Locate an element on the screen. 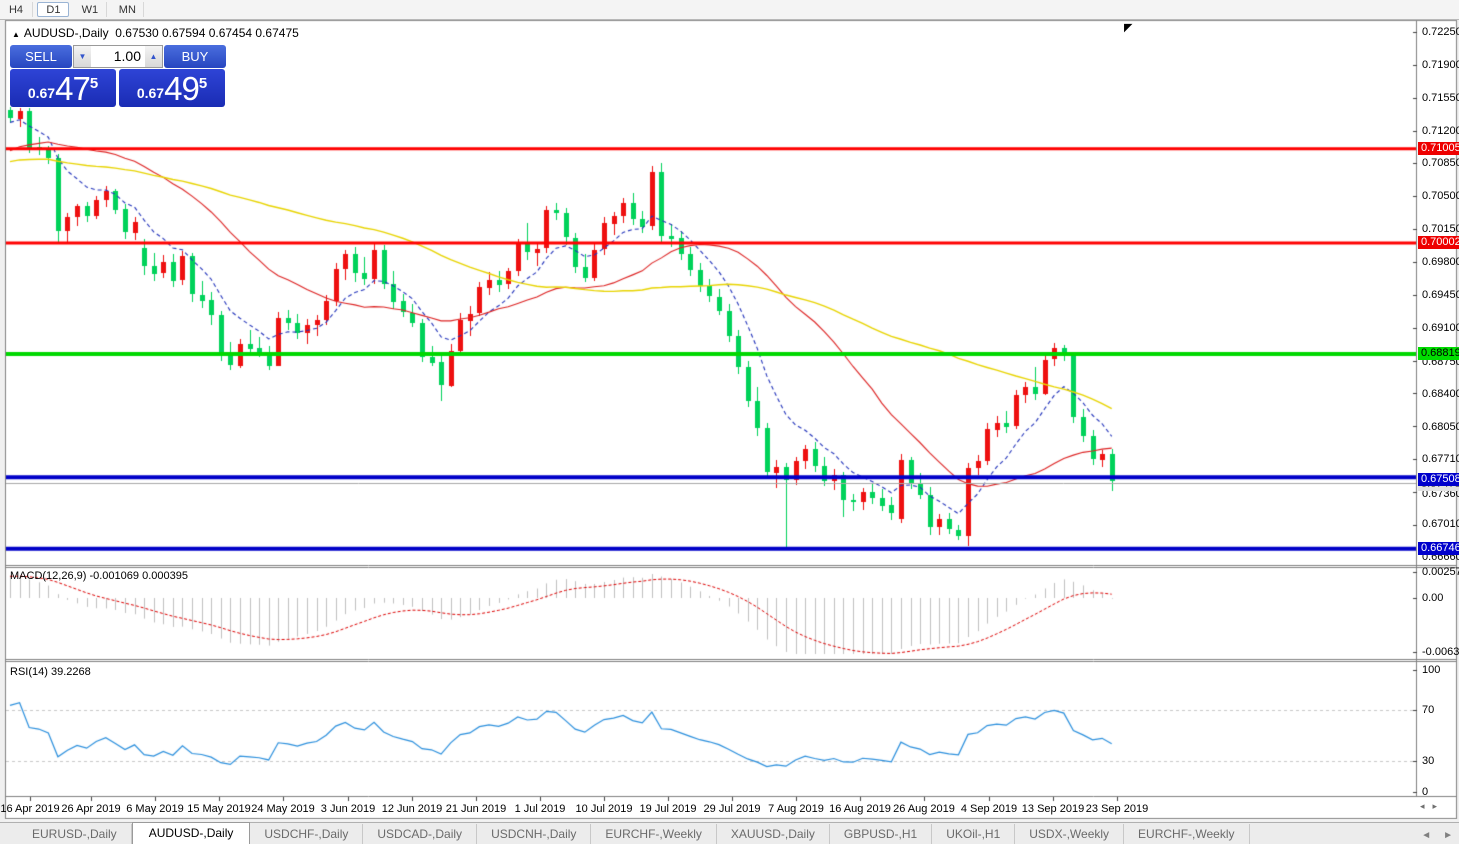 The image size is (1459, 844). time-axis-label: 4 Sep 2019 is located at coordinates (989, 809).